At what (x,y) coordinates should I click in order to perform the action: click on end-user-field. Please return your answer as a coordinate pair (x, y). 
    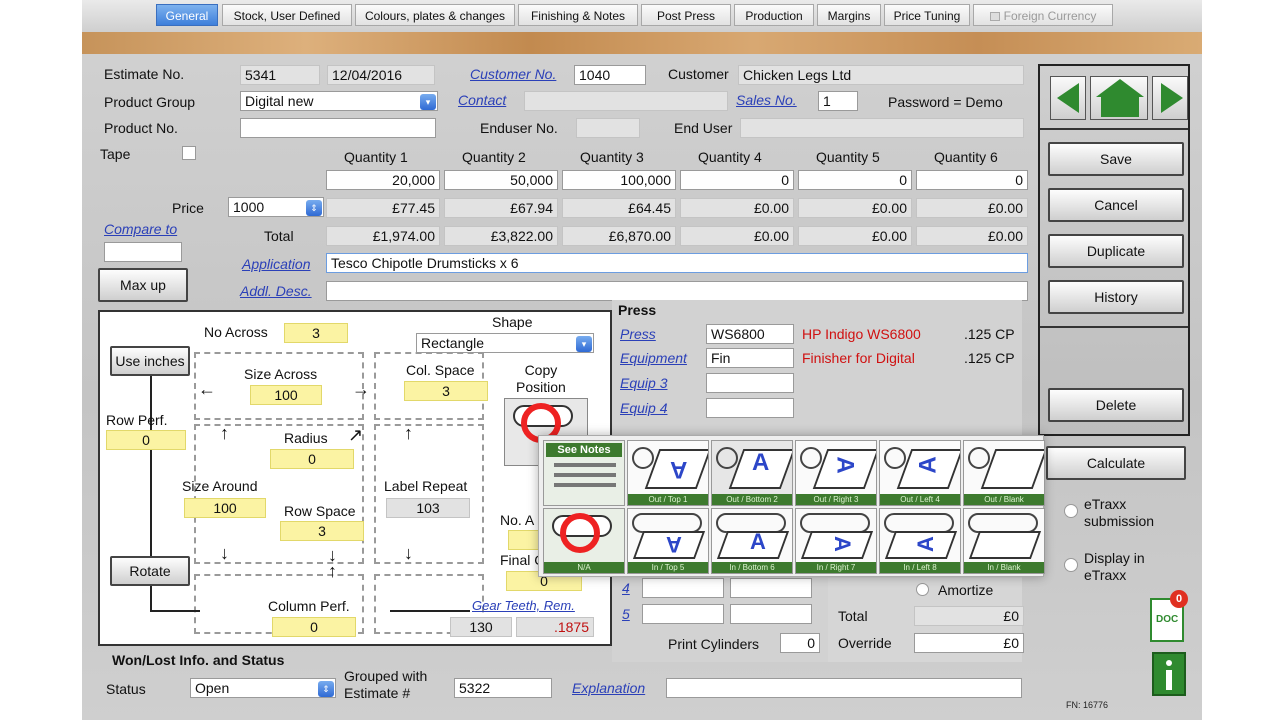
    Looking at the image, I should click on (882, 128).